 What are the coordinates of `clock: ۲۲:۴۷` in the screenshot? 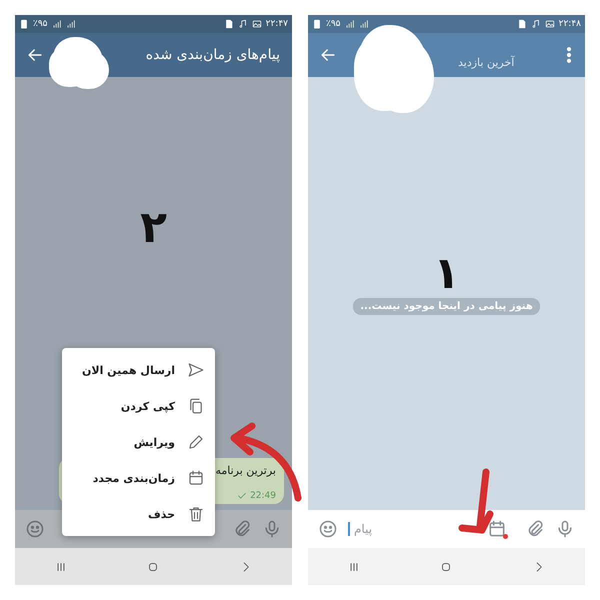 It's located at (277, 24).